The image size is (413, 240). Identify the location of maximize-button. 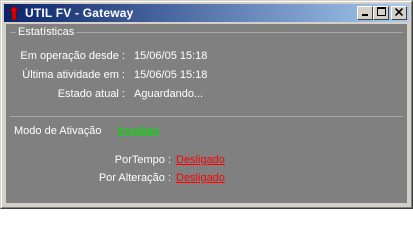
(381, 13).